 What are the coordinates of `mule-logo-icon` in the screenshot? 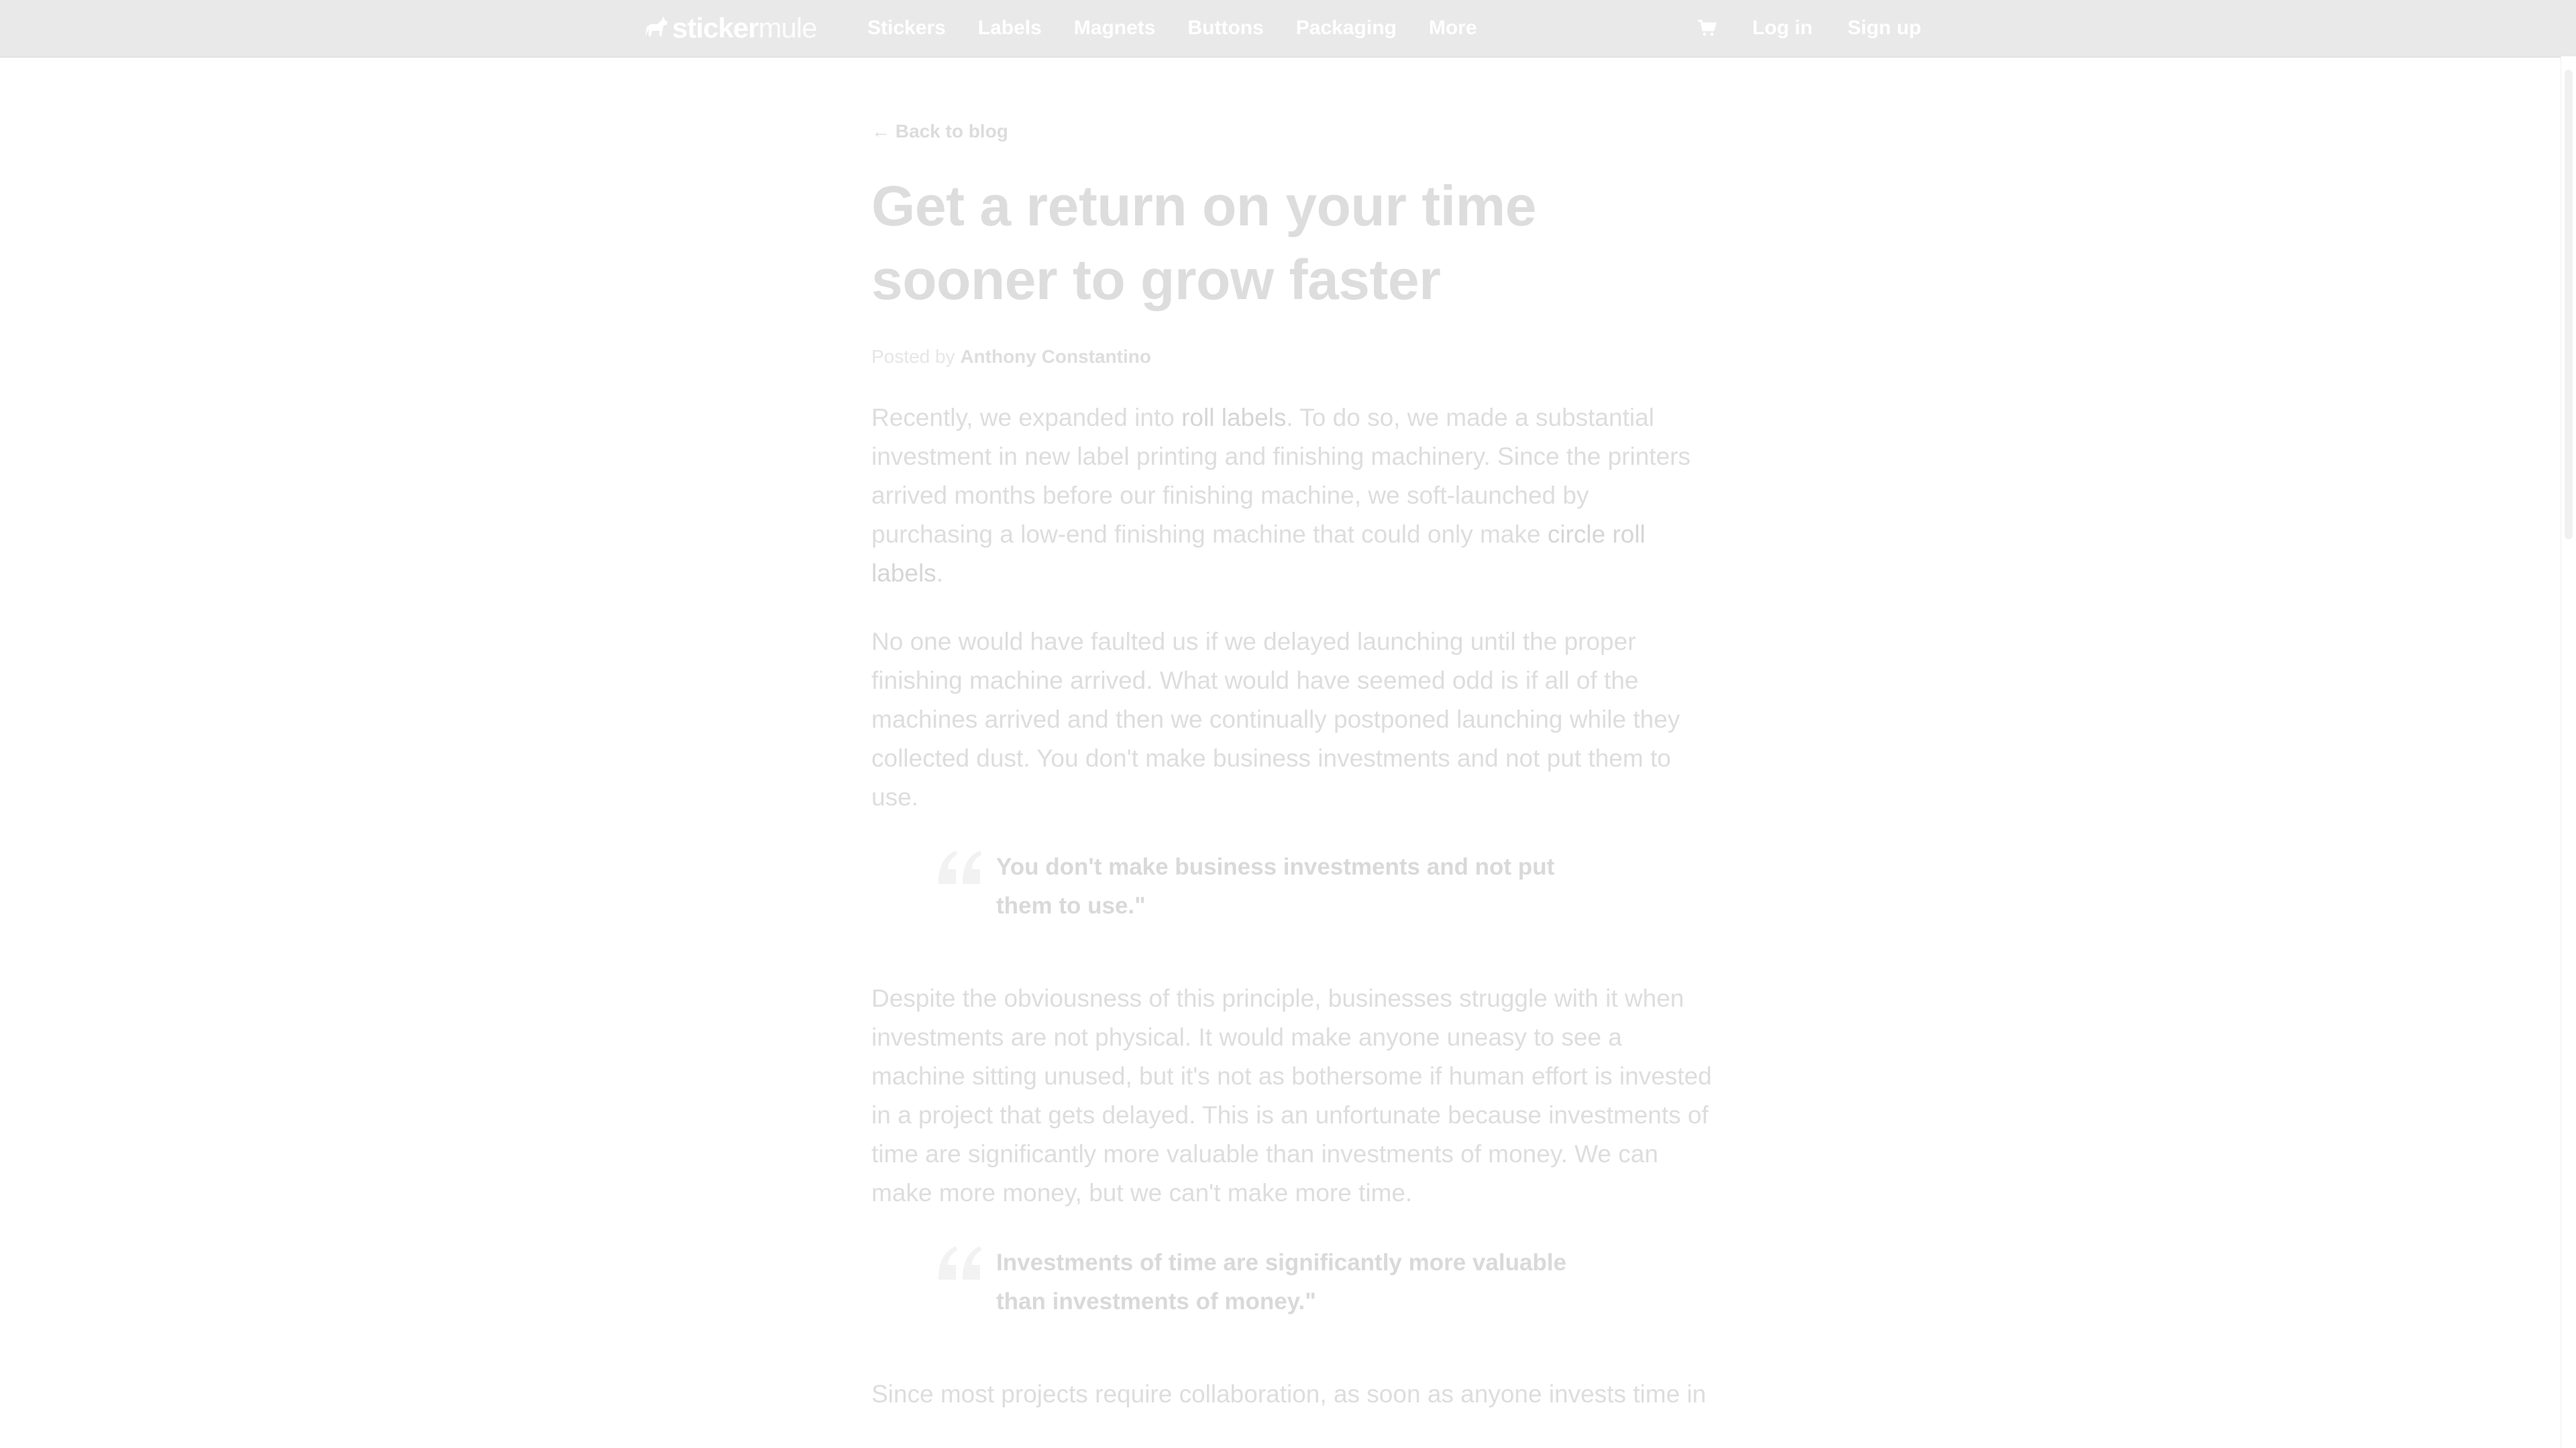 It's located at (656, 28).